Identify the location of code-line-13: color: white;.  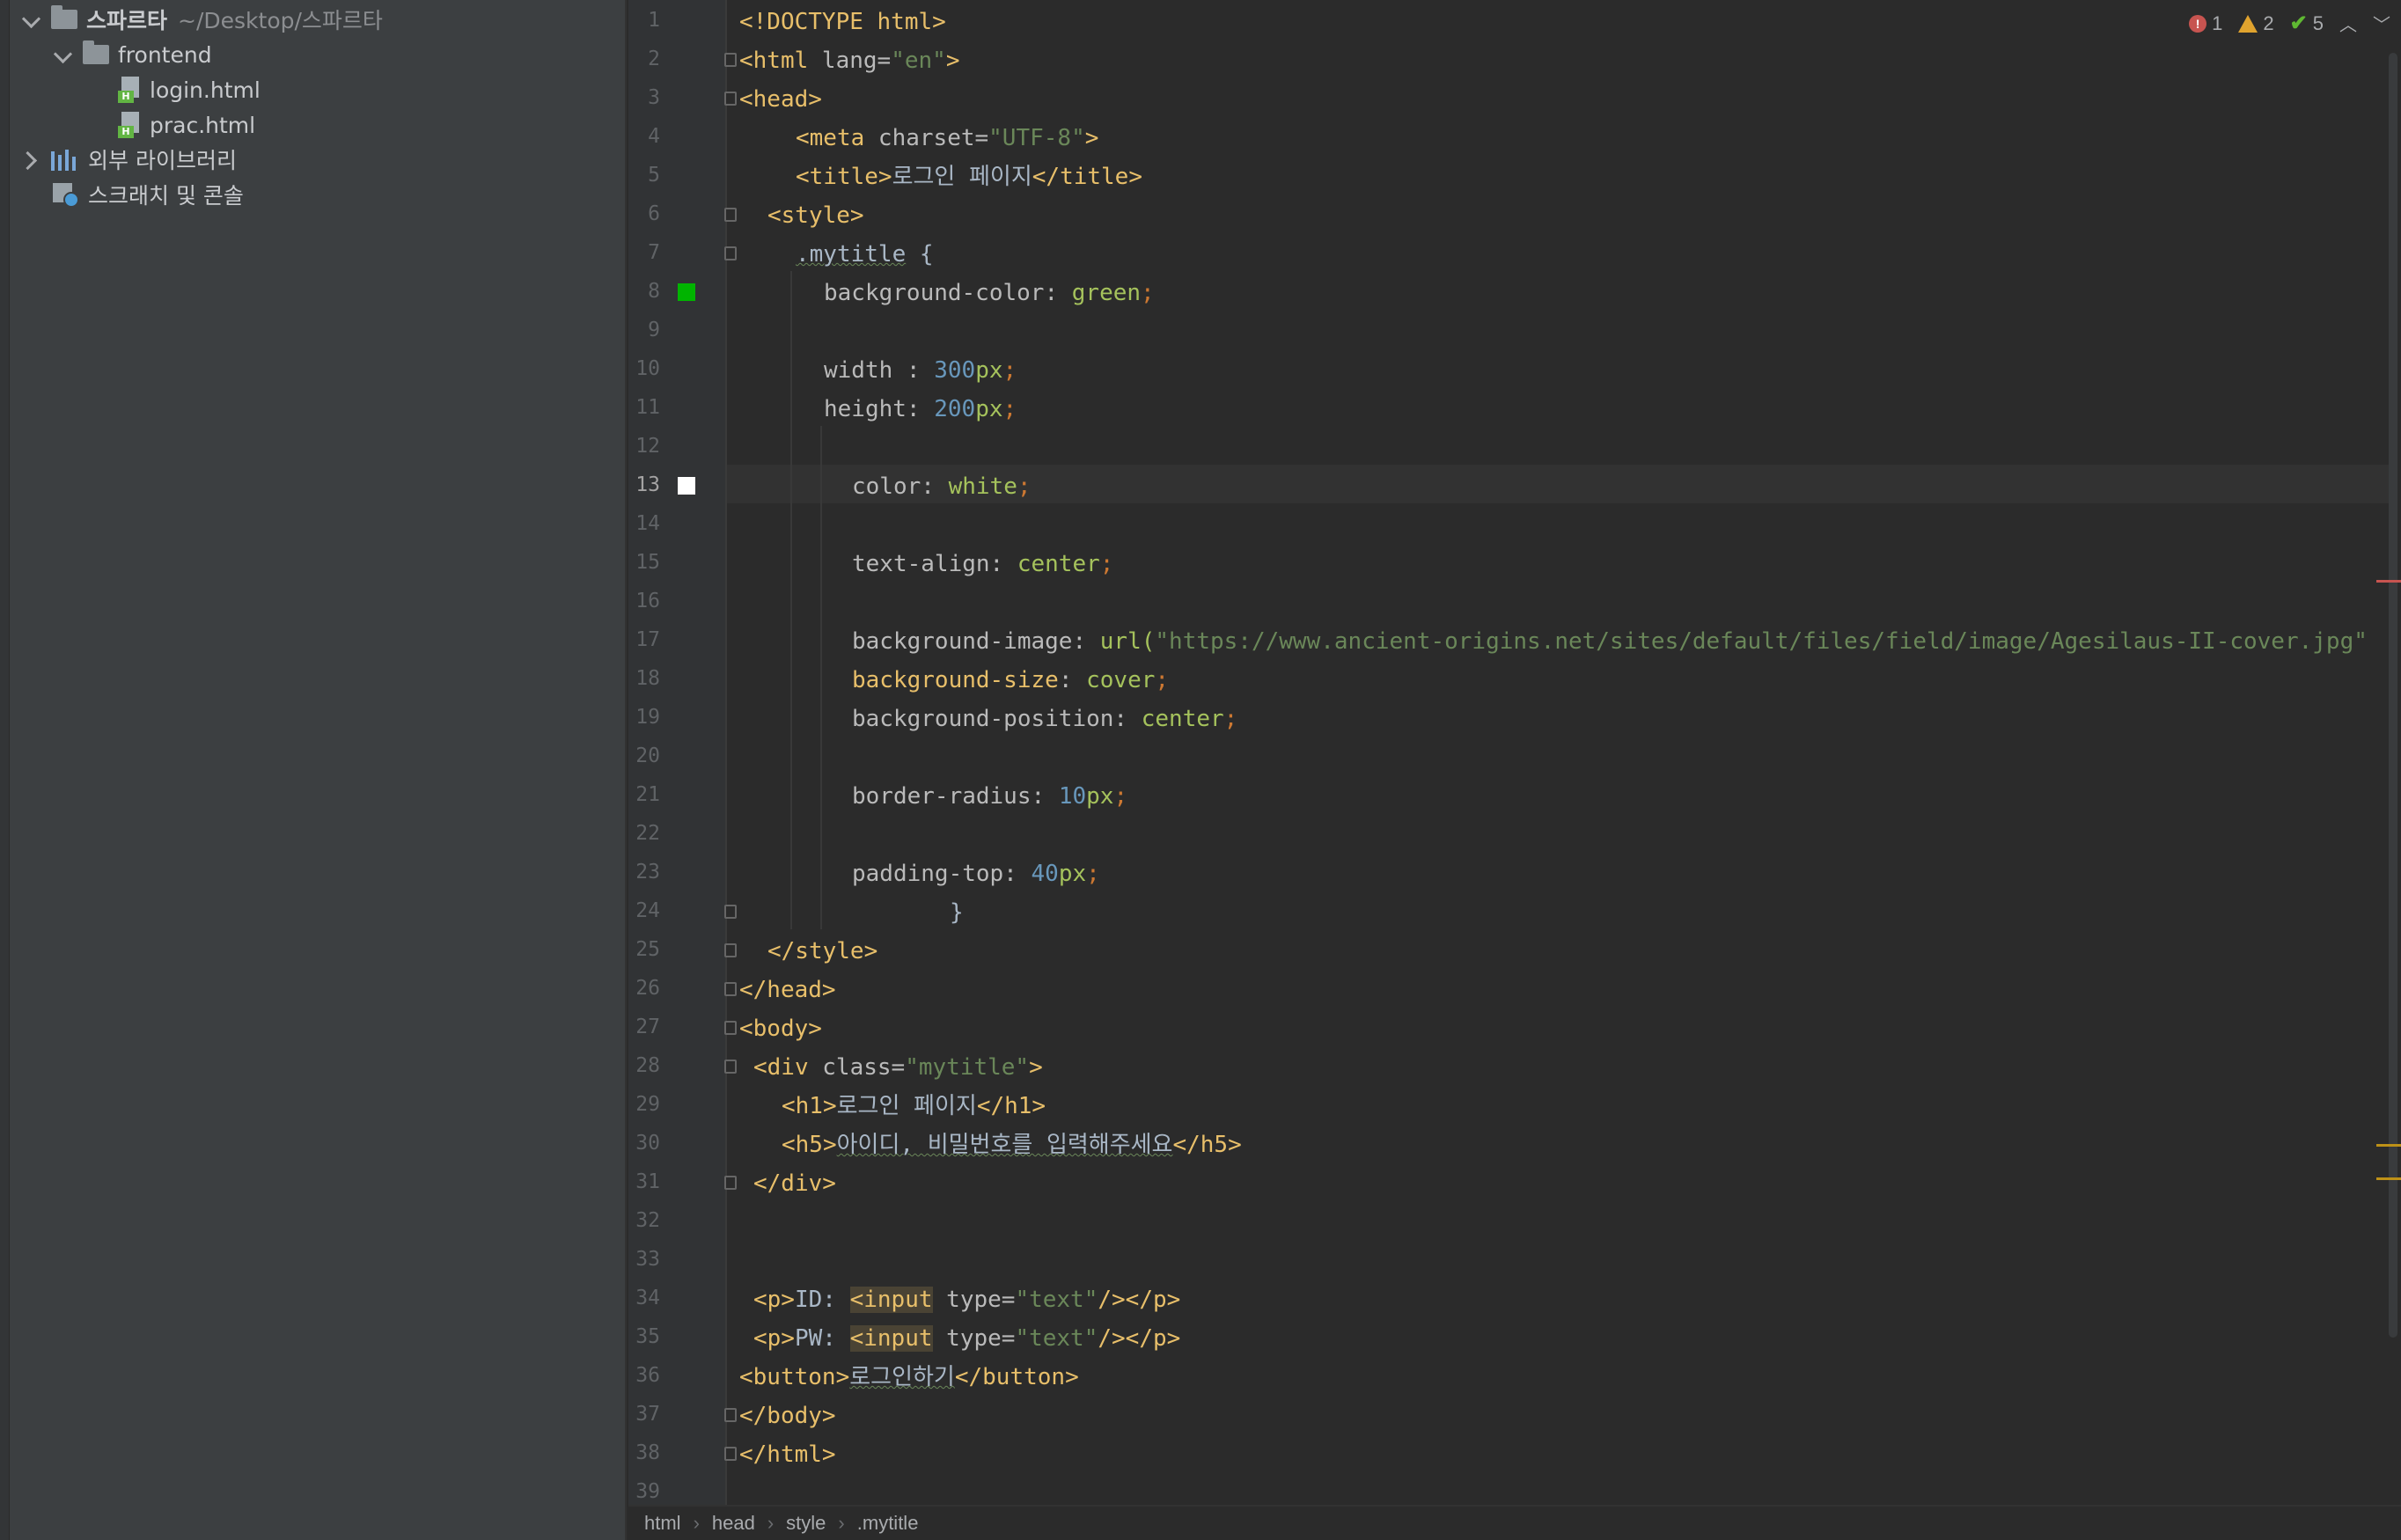
(942, 487).